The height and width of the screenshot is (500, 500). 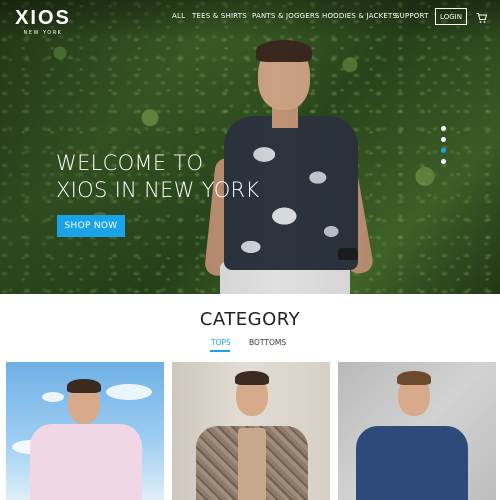 What do you see at coordinates (91, 226) in the screenshot?
I see `shop-now-button: SHOP NOW` at bounding box center [91, 226].